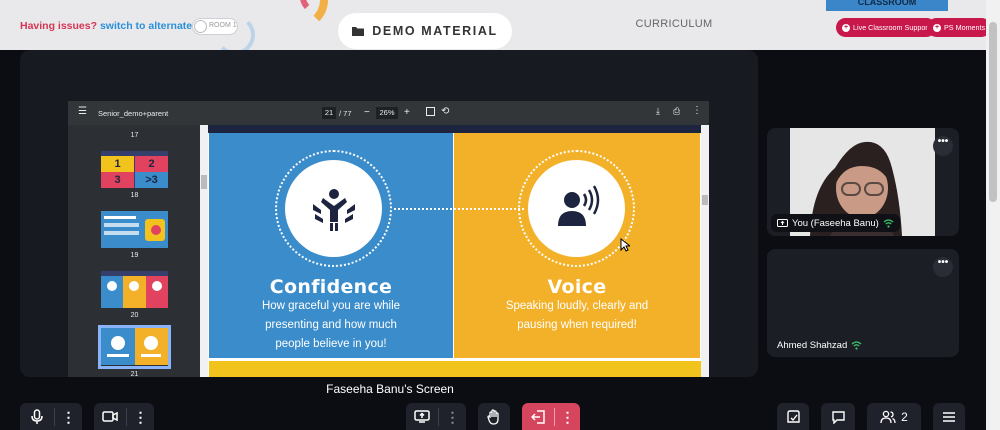 The height and width of the screenshot is (430, 1000). What do you see at coordinates (993, 112) in the screenshot?
I see `scrollbar-thumb` at bounding box center [993, 112].